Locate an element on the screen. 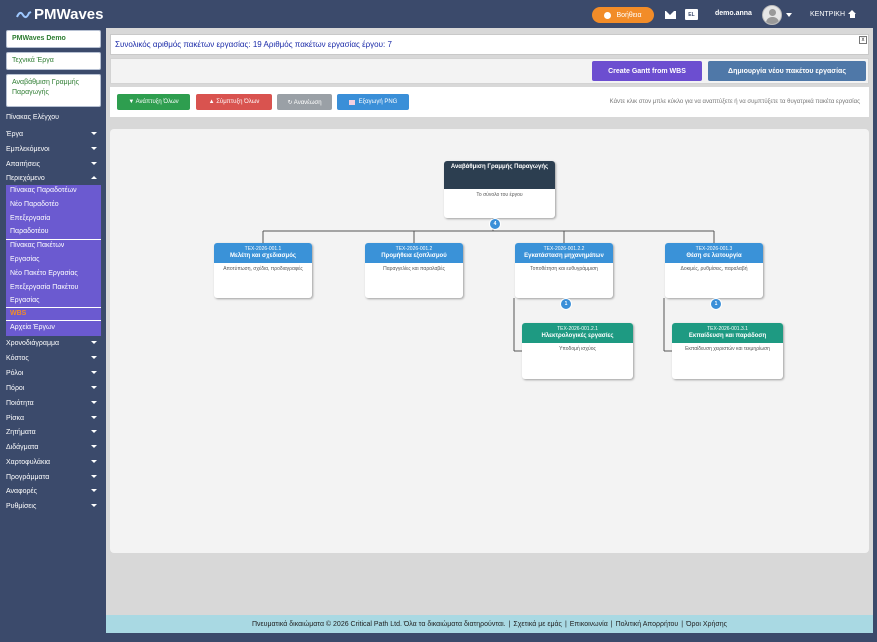 Image resolution: width=877 pixels, height=642 pixels. export-png-button: Εξαγωγή PNG is located at coordinates (373, 102).